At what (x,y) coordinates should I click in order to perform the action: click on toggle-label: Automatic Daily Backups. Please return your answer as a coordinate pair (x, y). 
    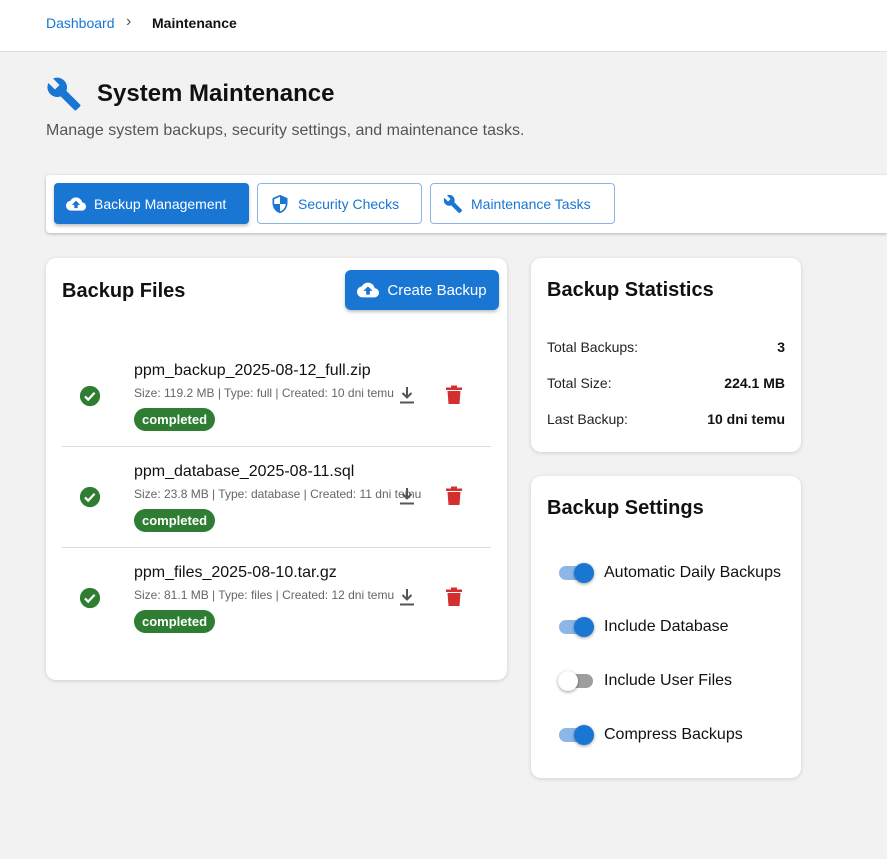
    Looking at the image, I should click on (692, 572).